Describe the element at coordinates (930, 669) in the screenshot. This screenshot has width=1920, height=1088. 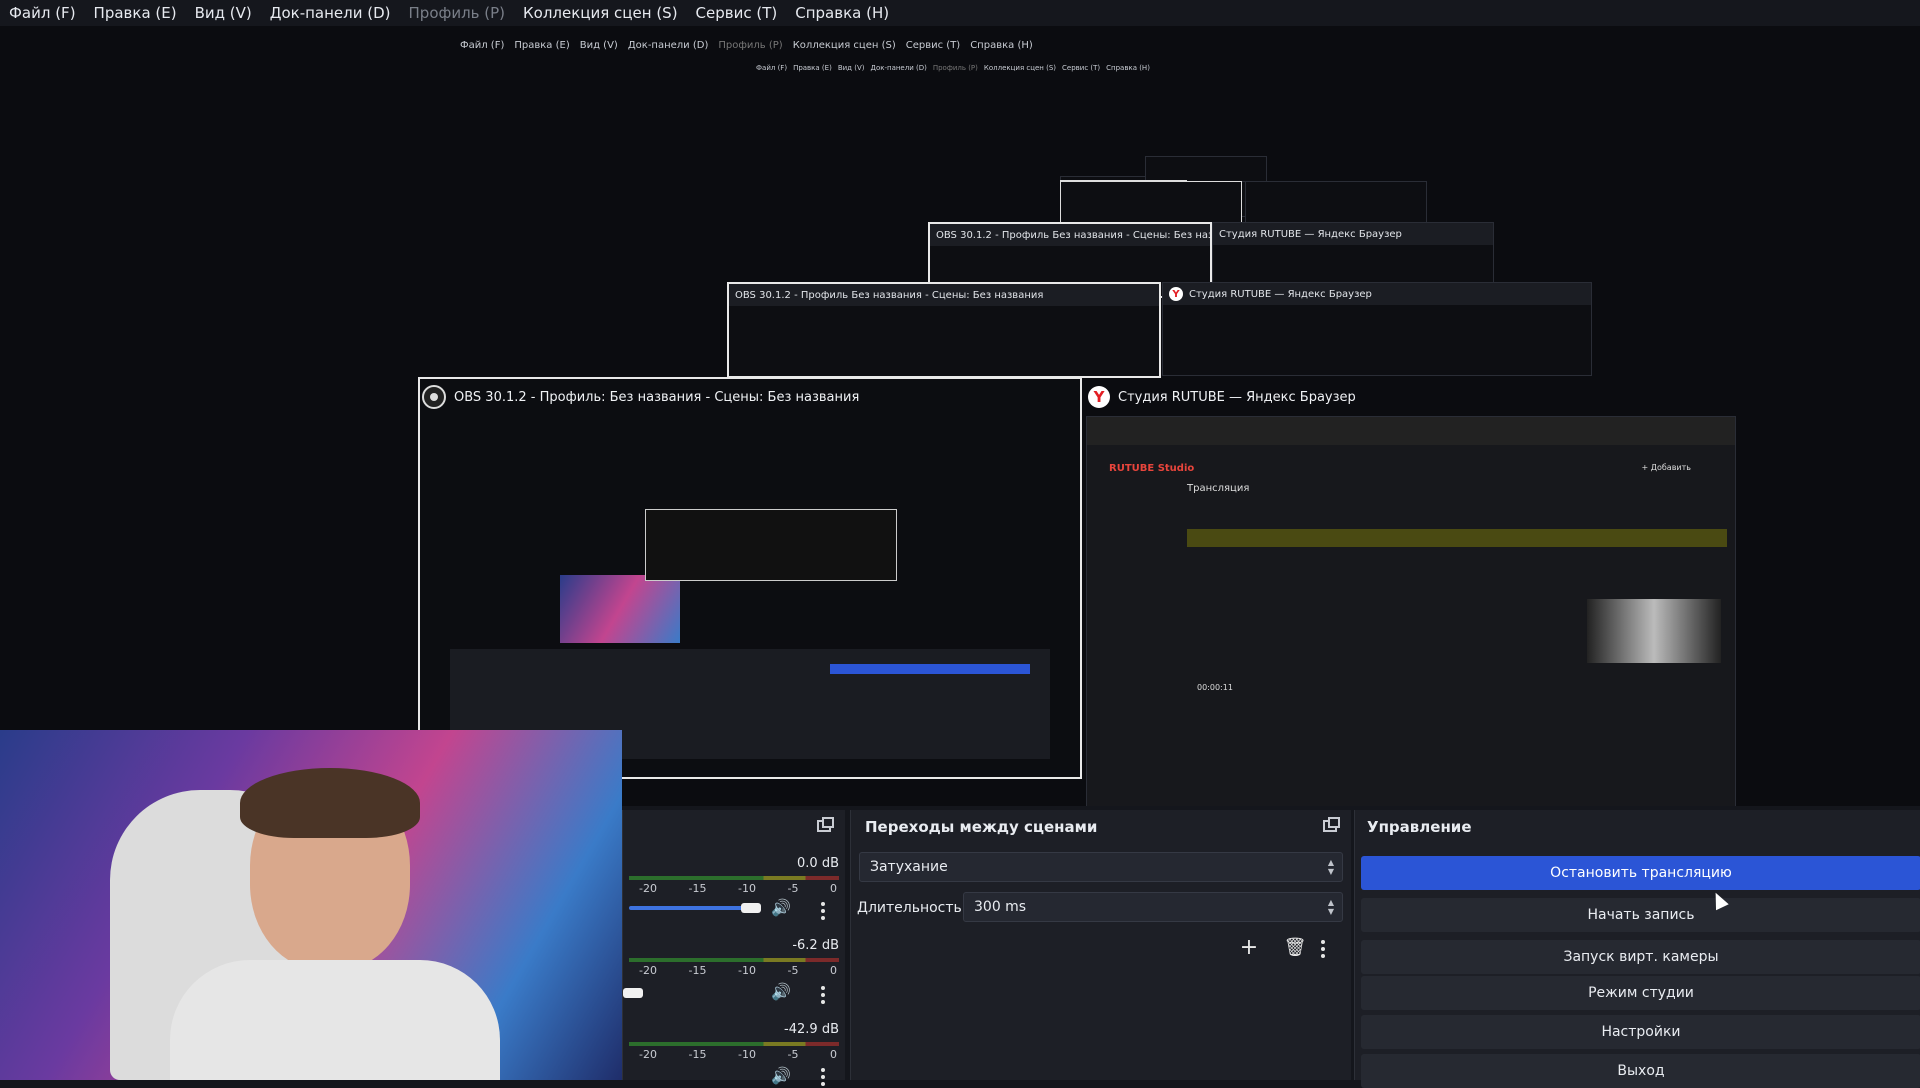
I see `nested-stop-button` at that location.